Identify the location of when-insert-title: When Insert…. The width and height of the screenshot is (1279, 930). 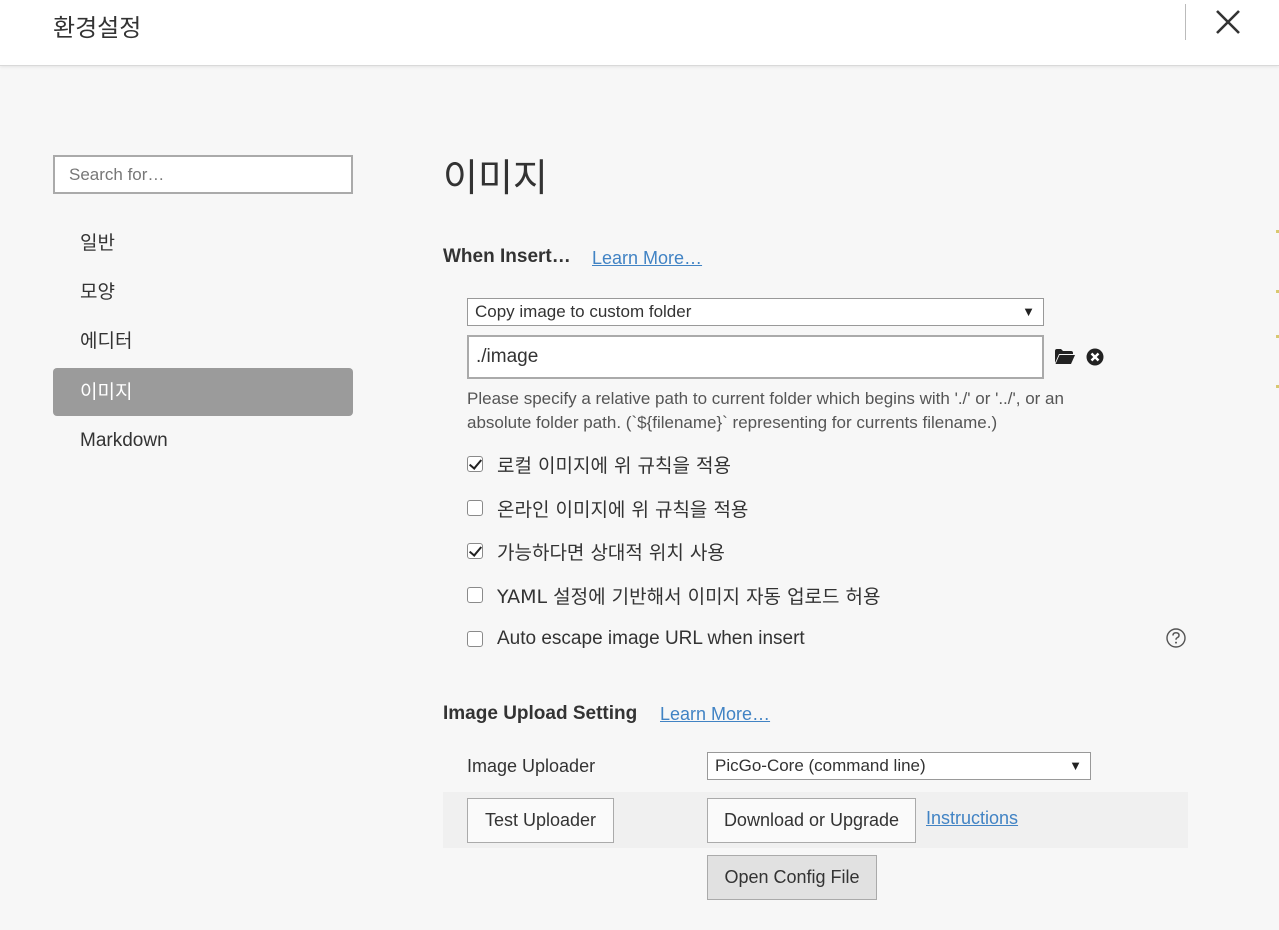
(507, 256).